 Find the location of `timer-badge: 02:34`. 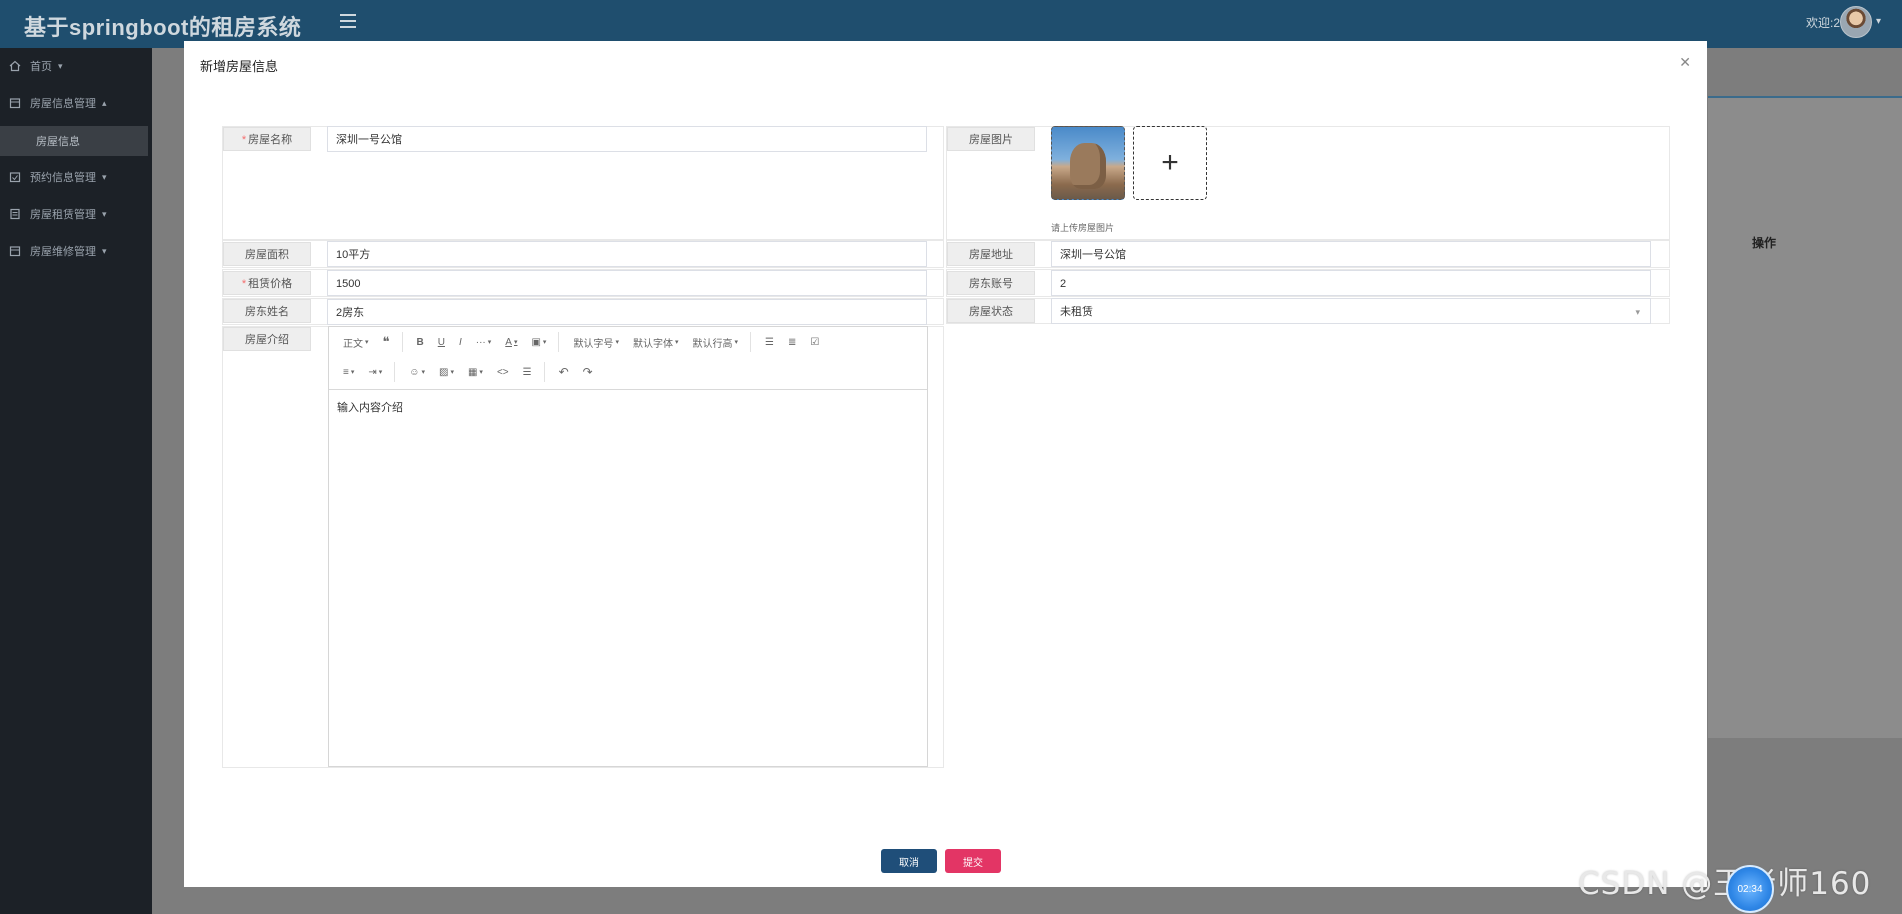

timer-badge: 02:34 is located at coordinates (1750, 889).